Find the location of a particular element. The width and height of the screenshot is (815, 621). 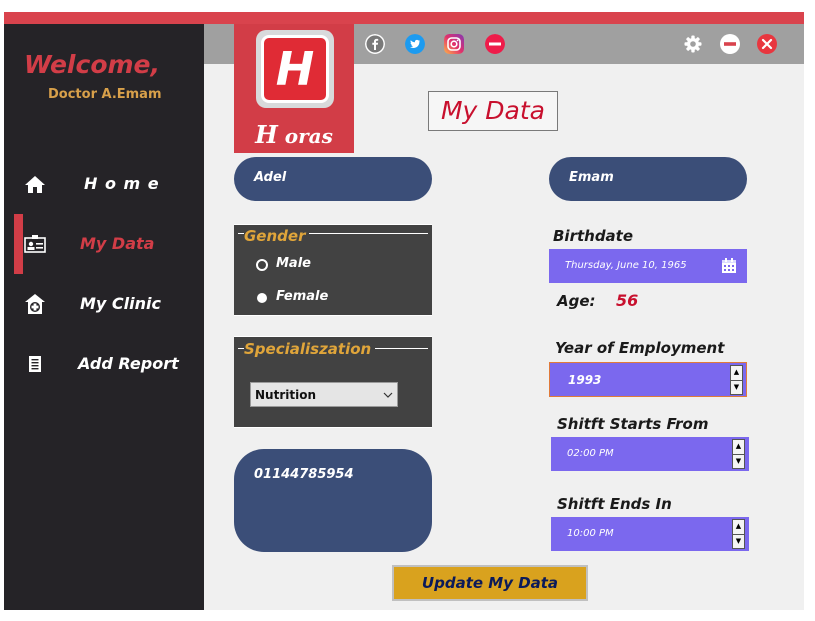

shift-end-field: 10:00 PM ▲ ▼ is located at coordinates (650, 534).